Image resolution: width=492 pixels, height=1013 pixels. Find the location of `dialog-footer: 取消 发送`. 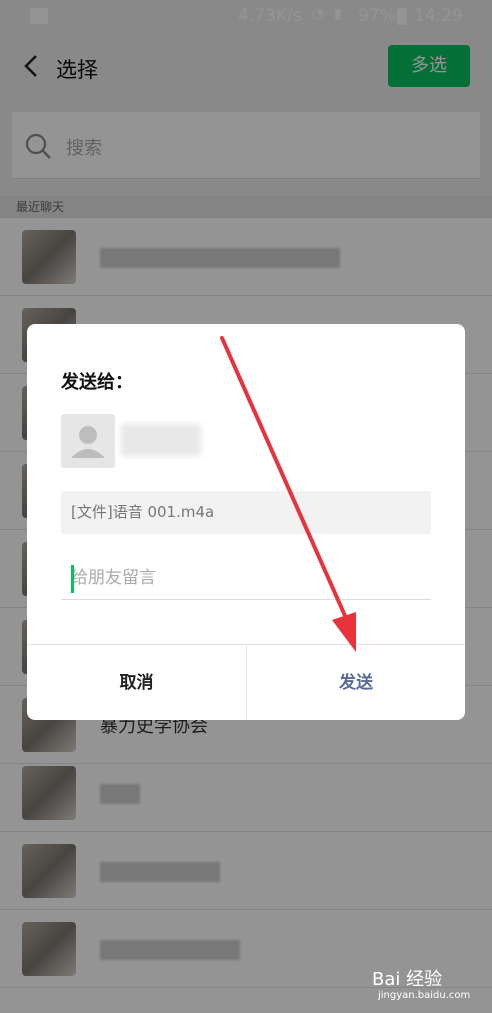

dialog-footer: 取消 发送 is located at coordinates (246, 682).